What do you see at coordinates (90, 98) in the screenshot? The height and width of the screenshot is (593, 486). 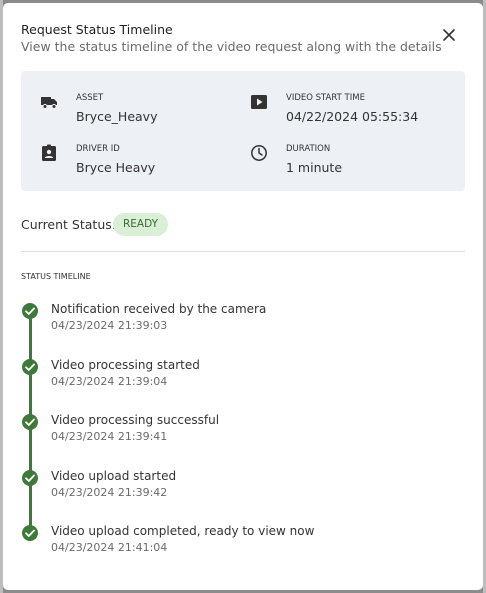 I see `asset-label: ASSET` at bounding box center [90, 98].